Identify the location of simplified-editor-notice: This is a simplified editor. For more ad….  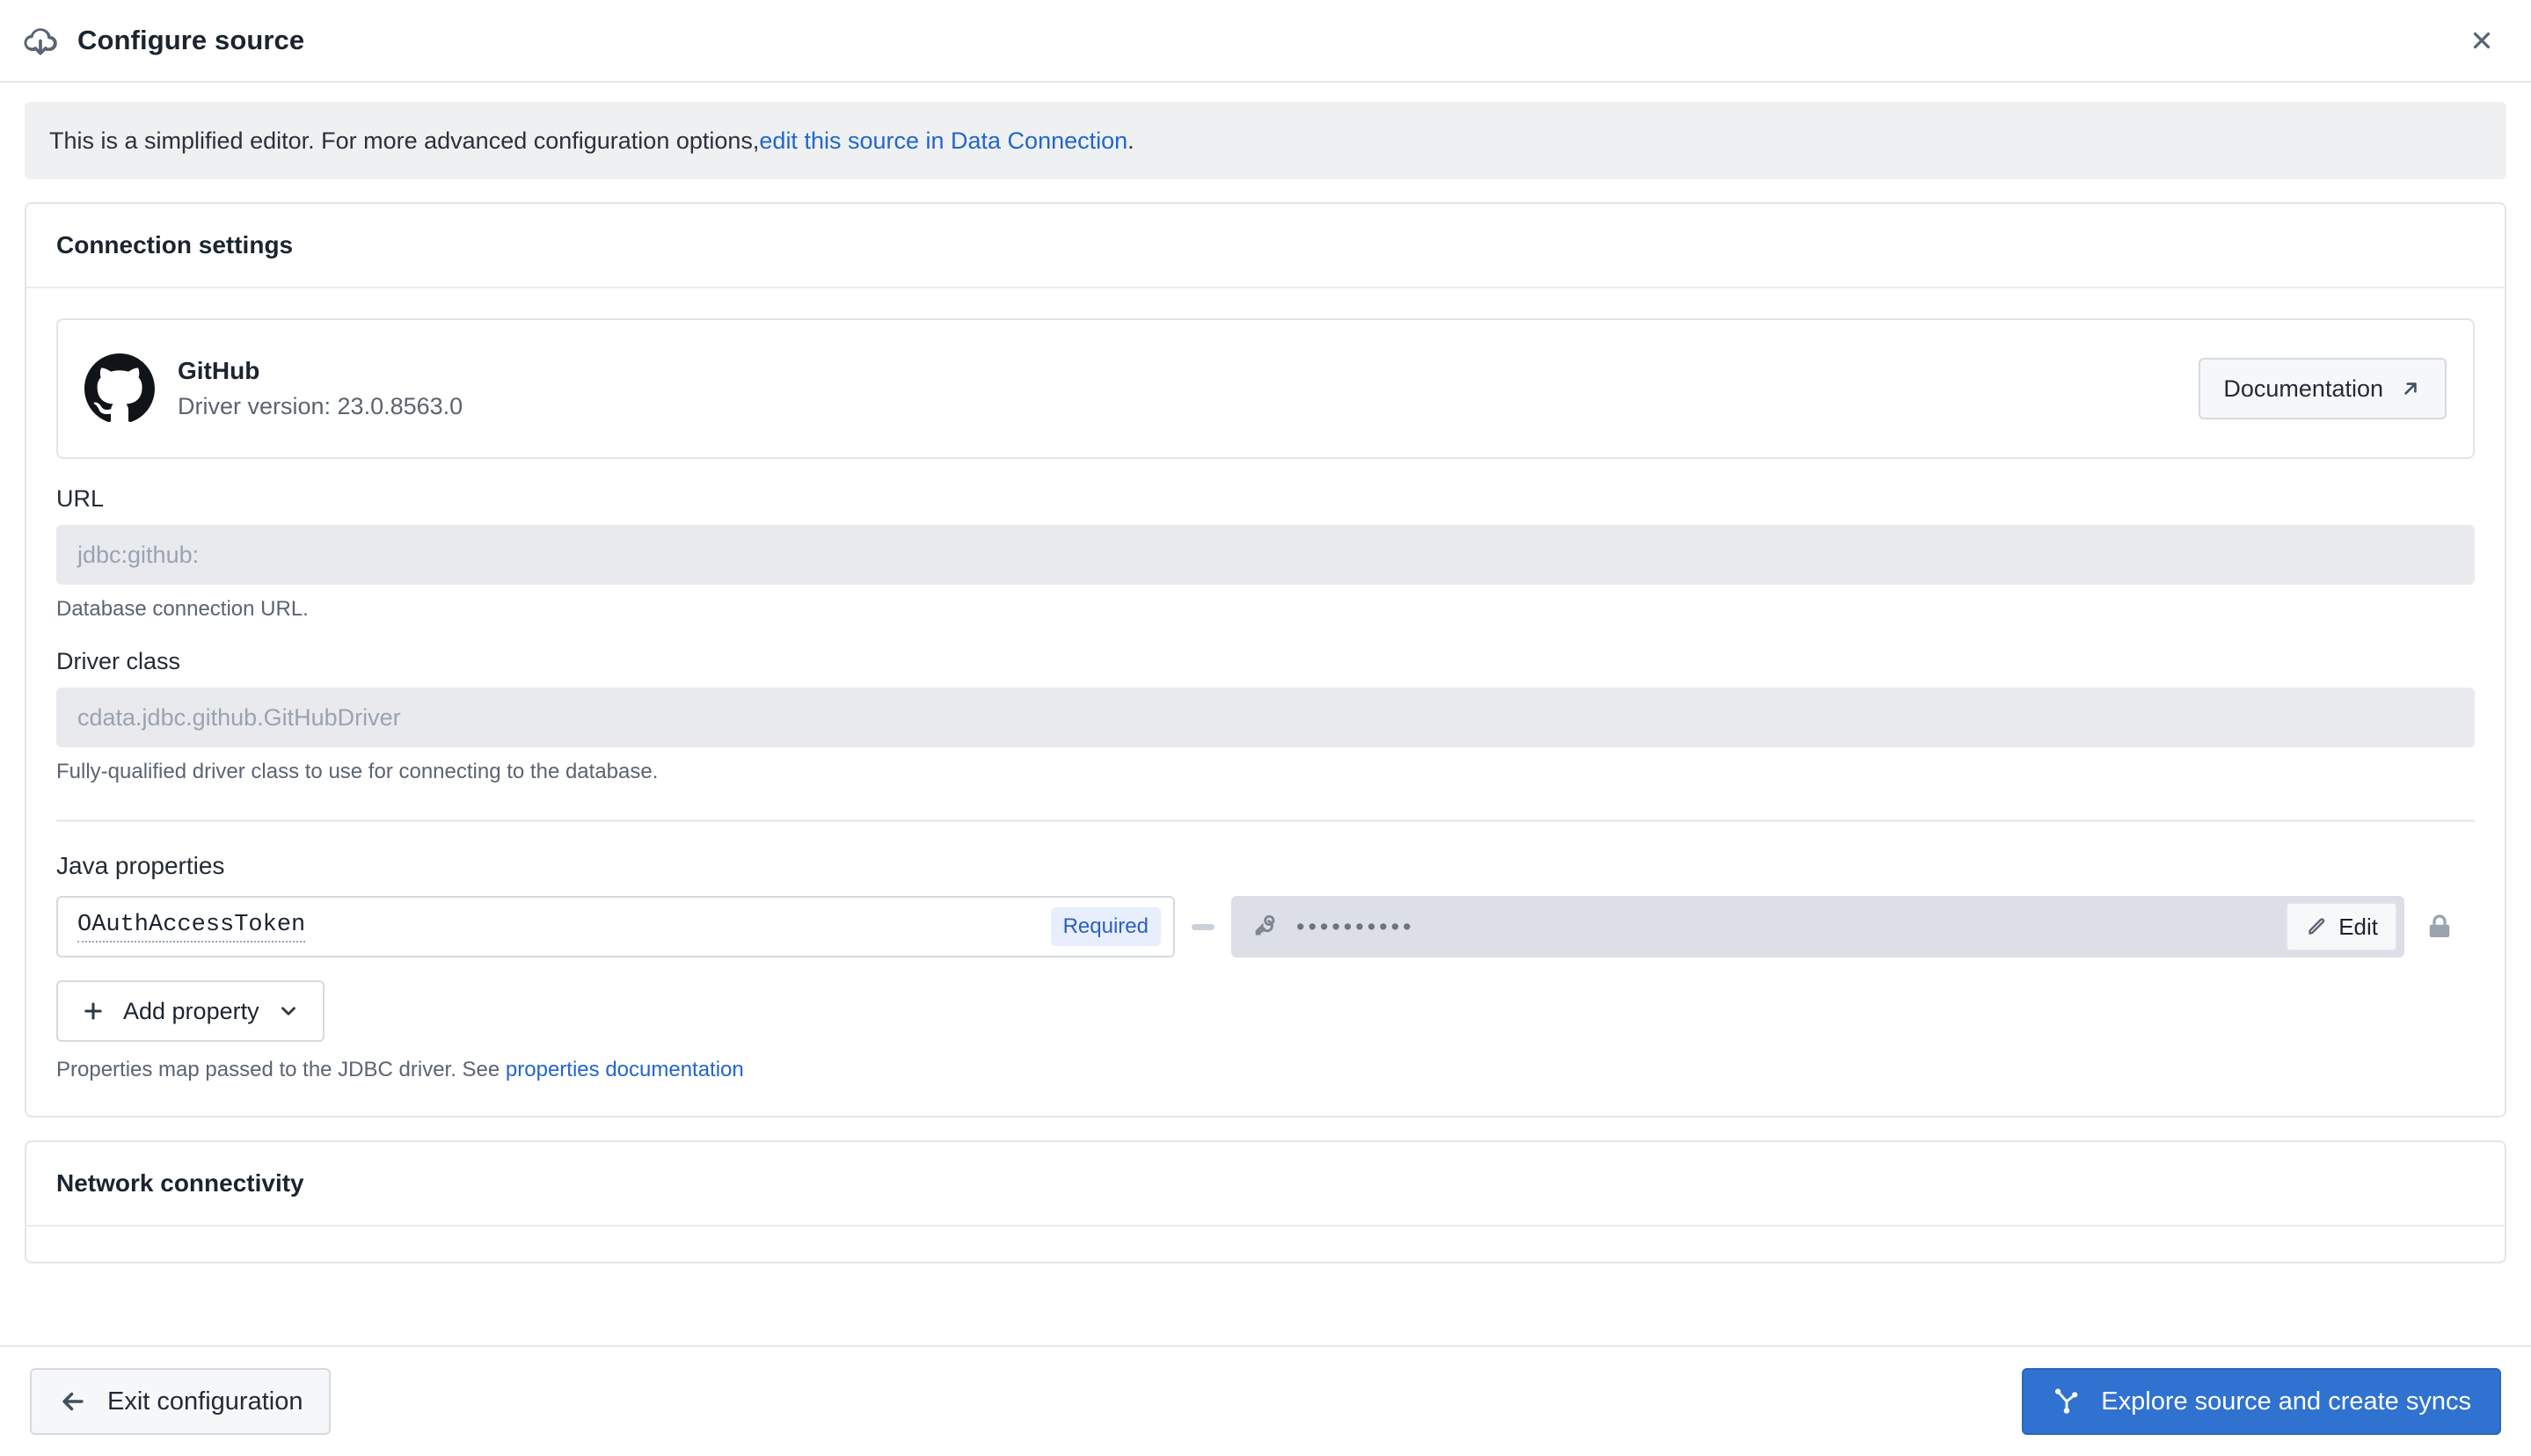
(1265, 140).